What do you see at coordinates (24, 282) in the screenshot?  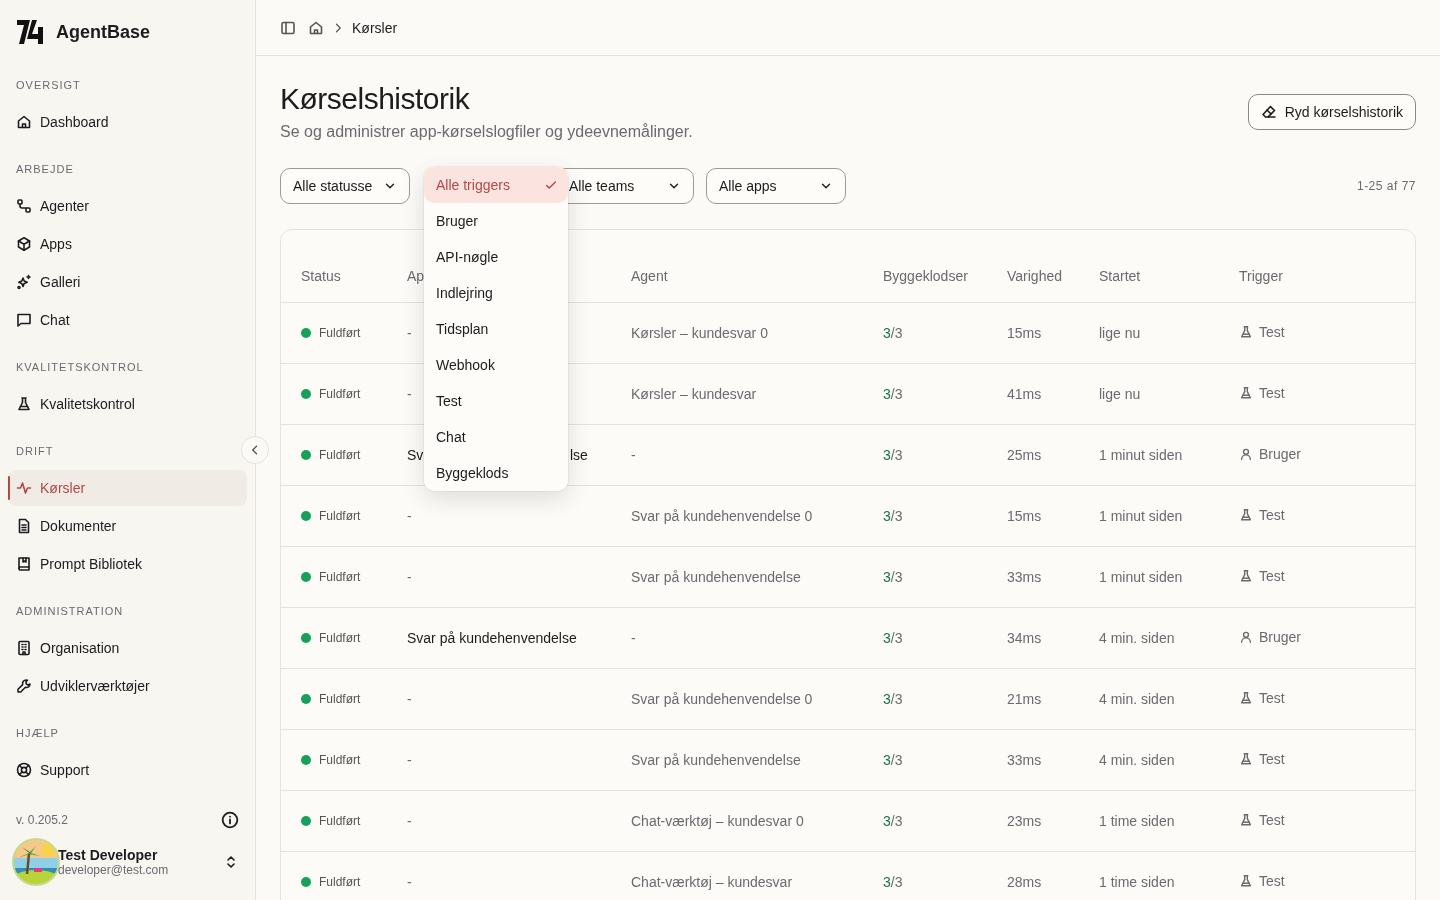 I see `sparkles-icon` at bounding box center [24, 282].